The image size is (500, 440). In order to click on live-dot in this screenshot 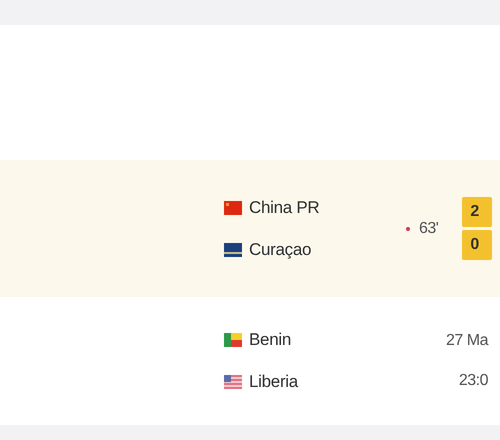, I will do `click(408, 228)`.